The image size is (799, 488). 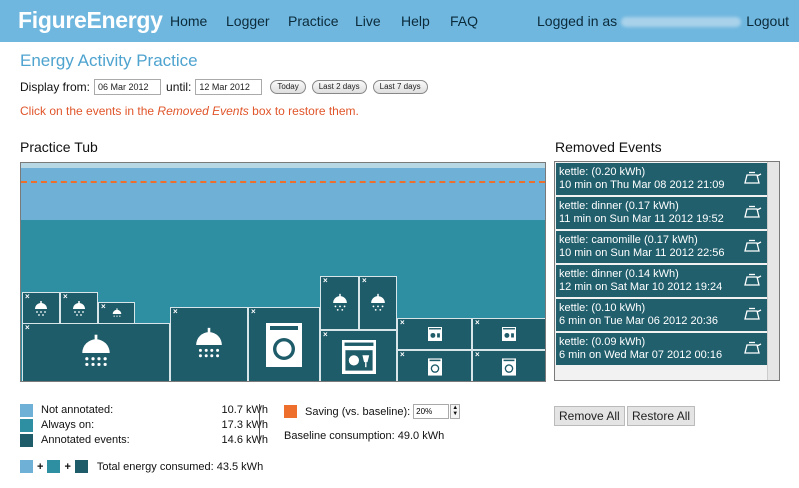 What do you see at coordinates (628, 240) in the screenshot?
I see `removed-event-title: kettle: camomille (0.17 kWh)` at bounding box center [628, 240].